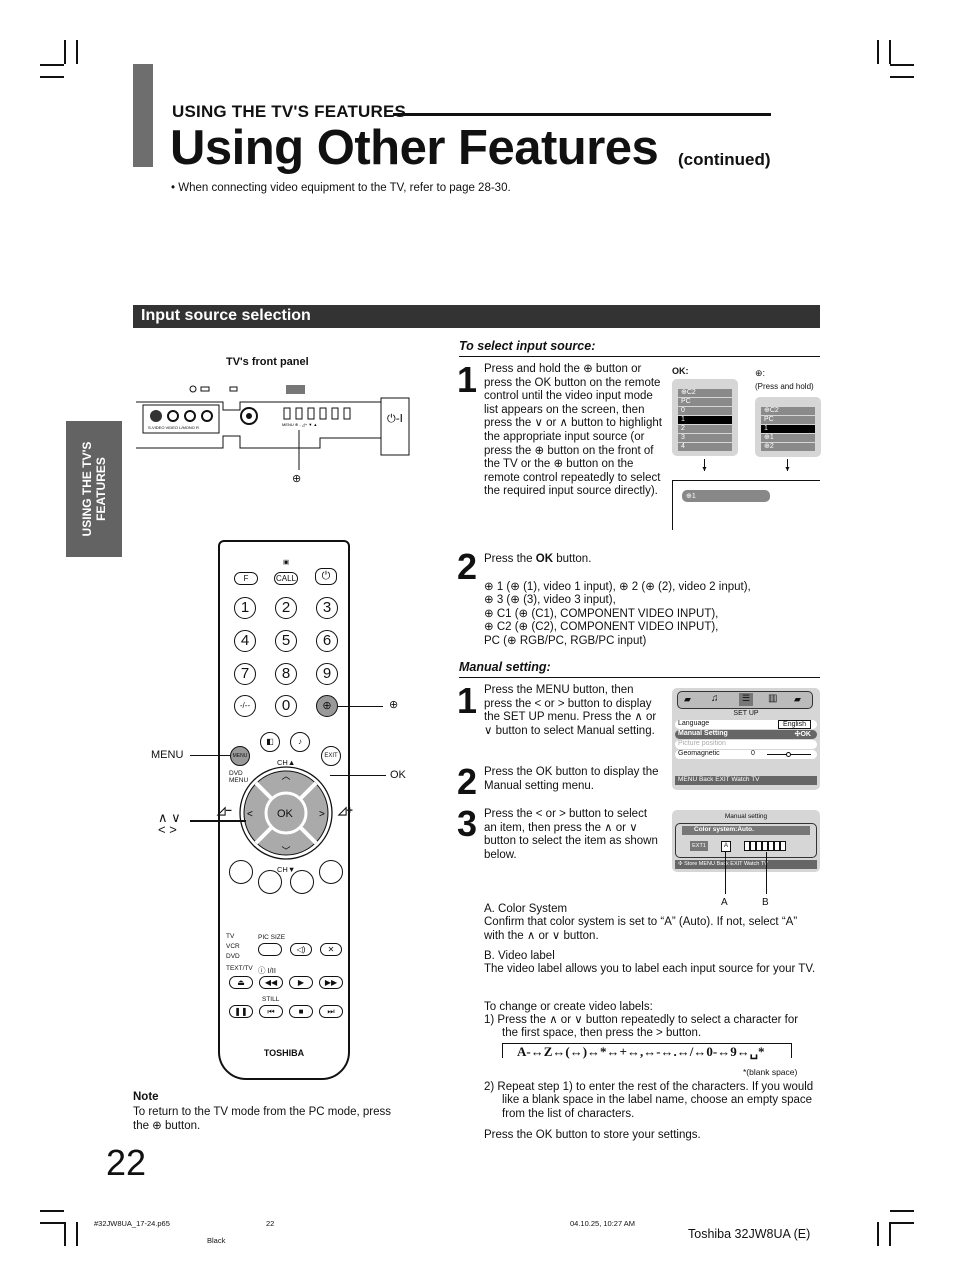  I want to click on remote-f-button: F, so click(246, 578).